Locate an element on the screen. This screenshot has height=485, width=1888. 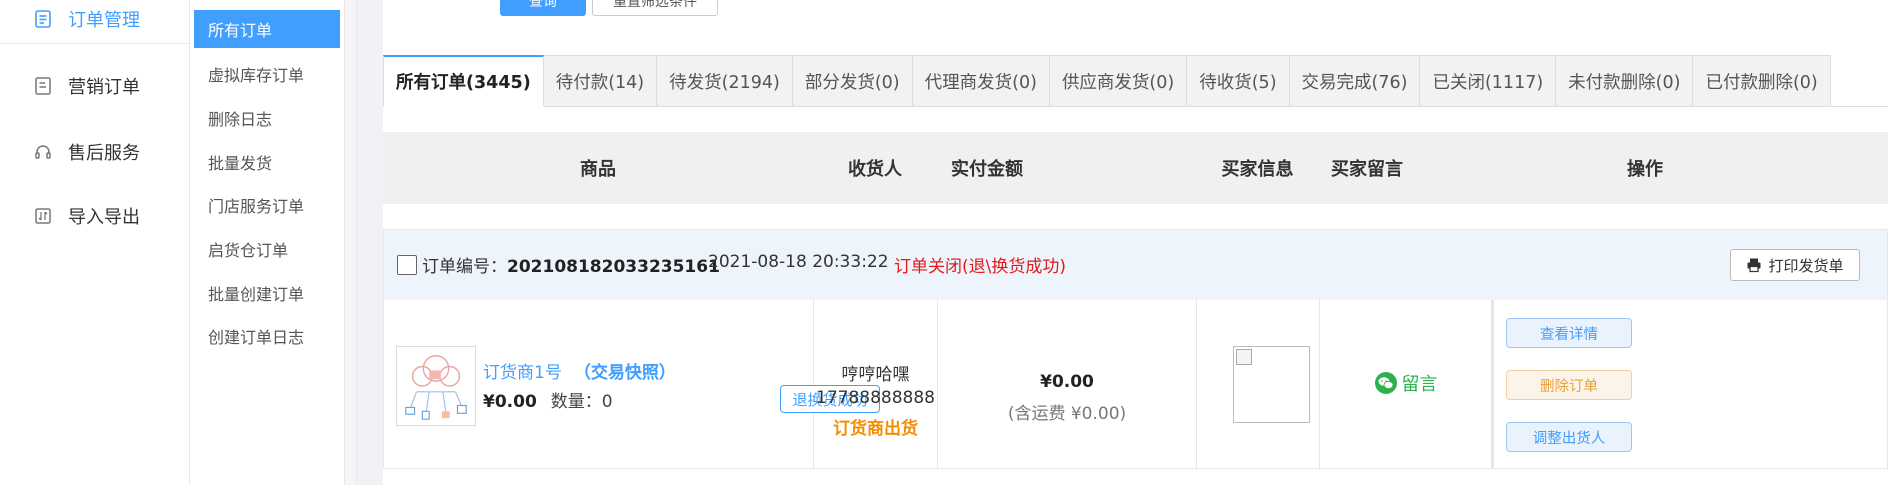
sidebar-gutter is located at coordinates (351, 242).